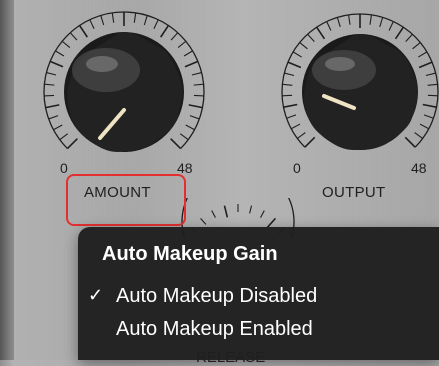 The height and width of the screenshot is (366, 439). Describe the element at coordinates (124, 92) in the screenshot. I see `amount-knob-body` at that location.